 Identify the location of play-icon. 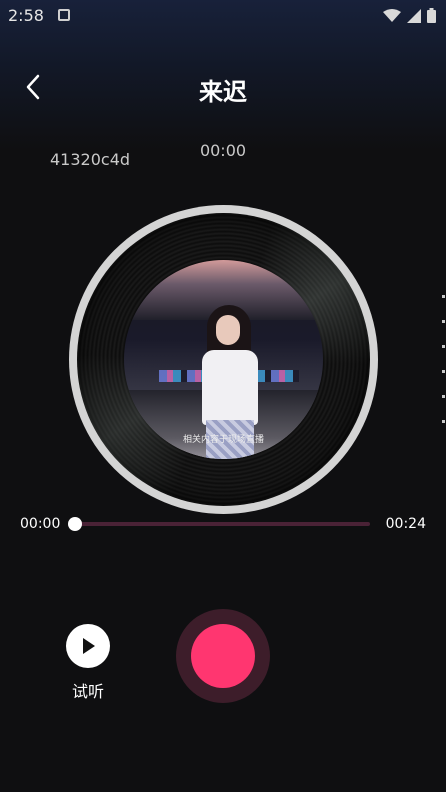
(89, 646).